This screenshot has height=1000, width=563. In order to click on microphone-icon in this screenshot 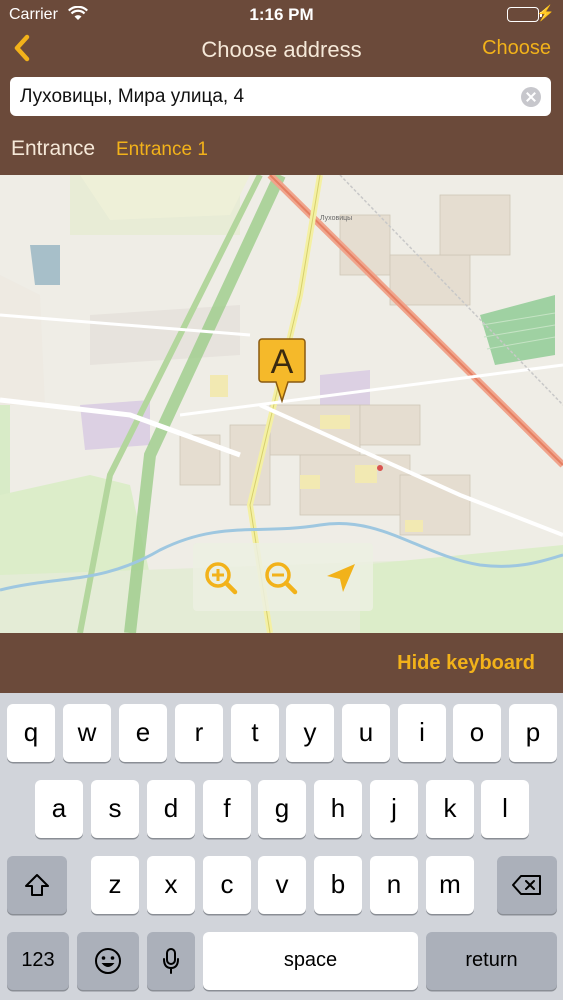, I will do `click(171, 961)`.